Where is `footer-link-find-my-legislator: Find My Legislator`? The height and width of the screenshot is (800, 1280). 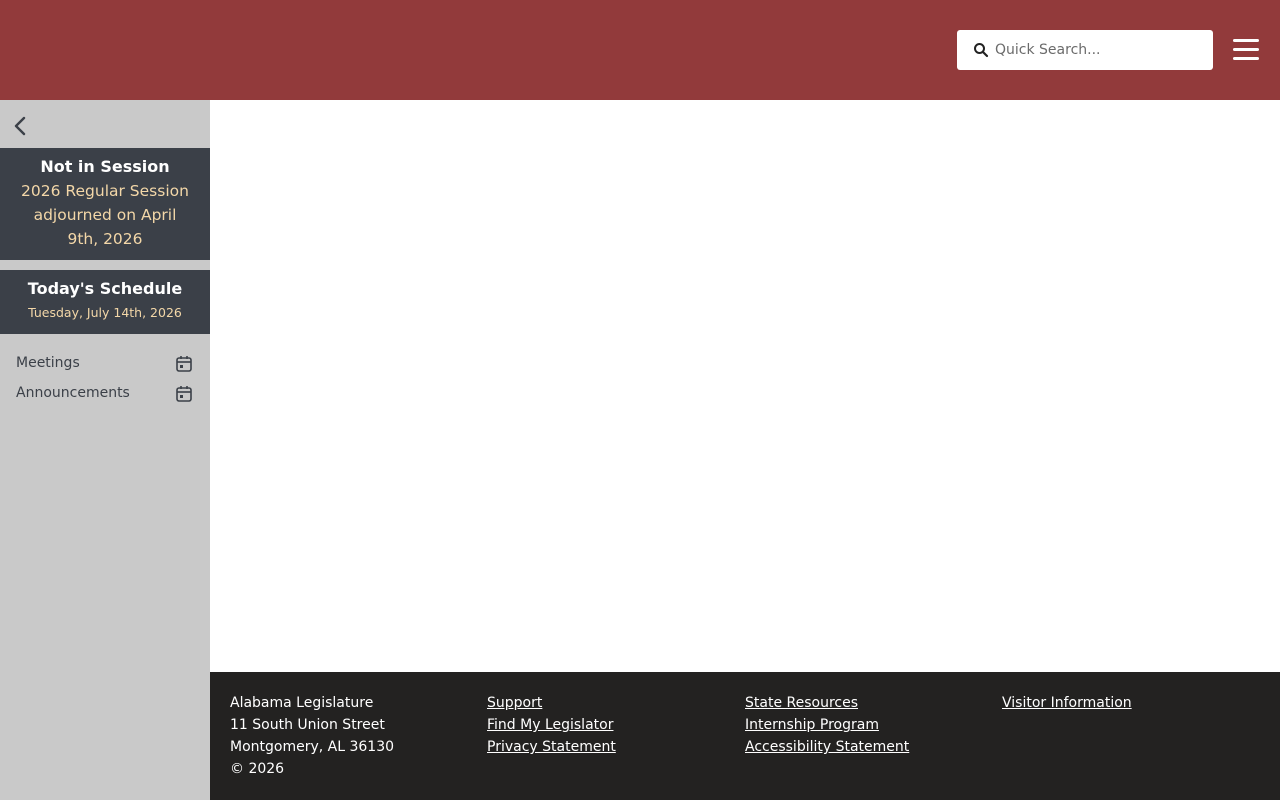 footer-link-find-my-legislator: Find My Legislator is located at coordinates (551, 725).